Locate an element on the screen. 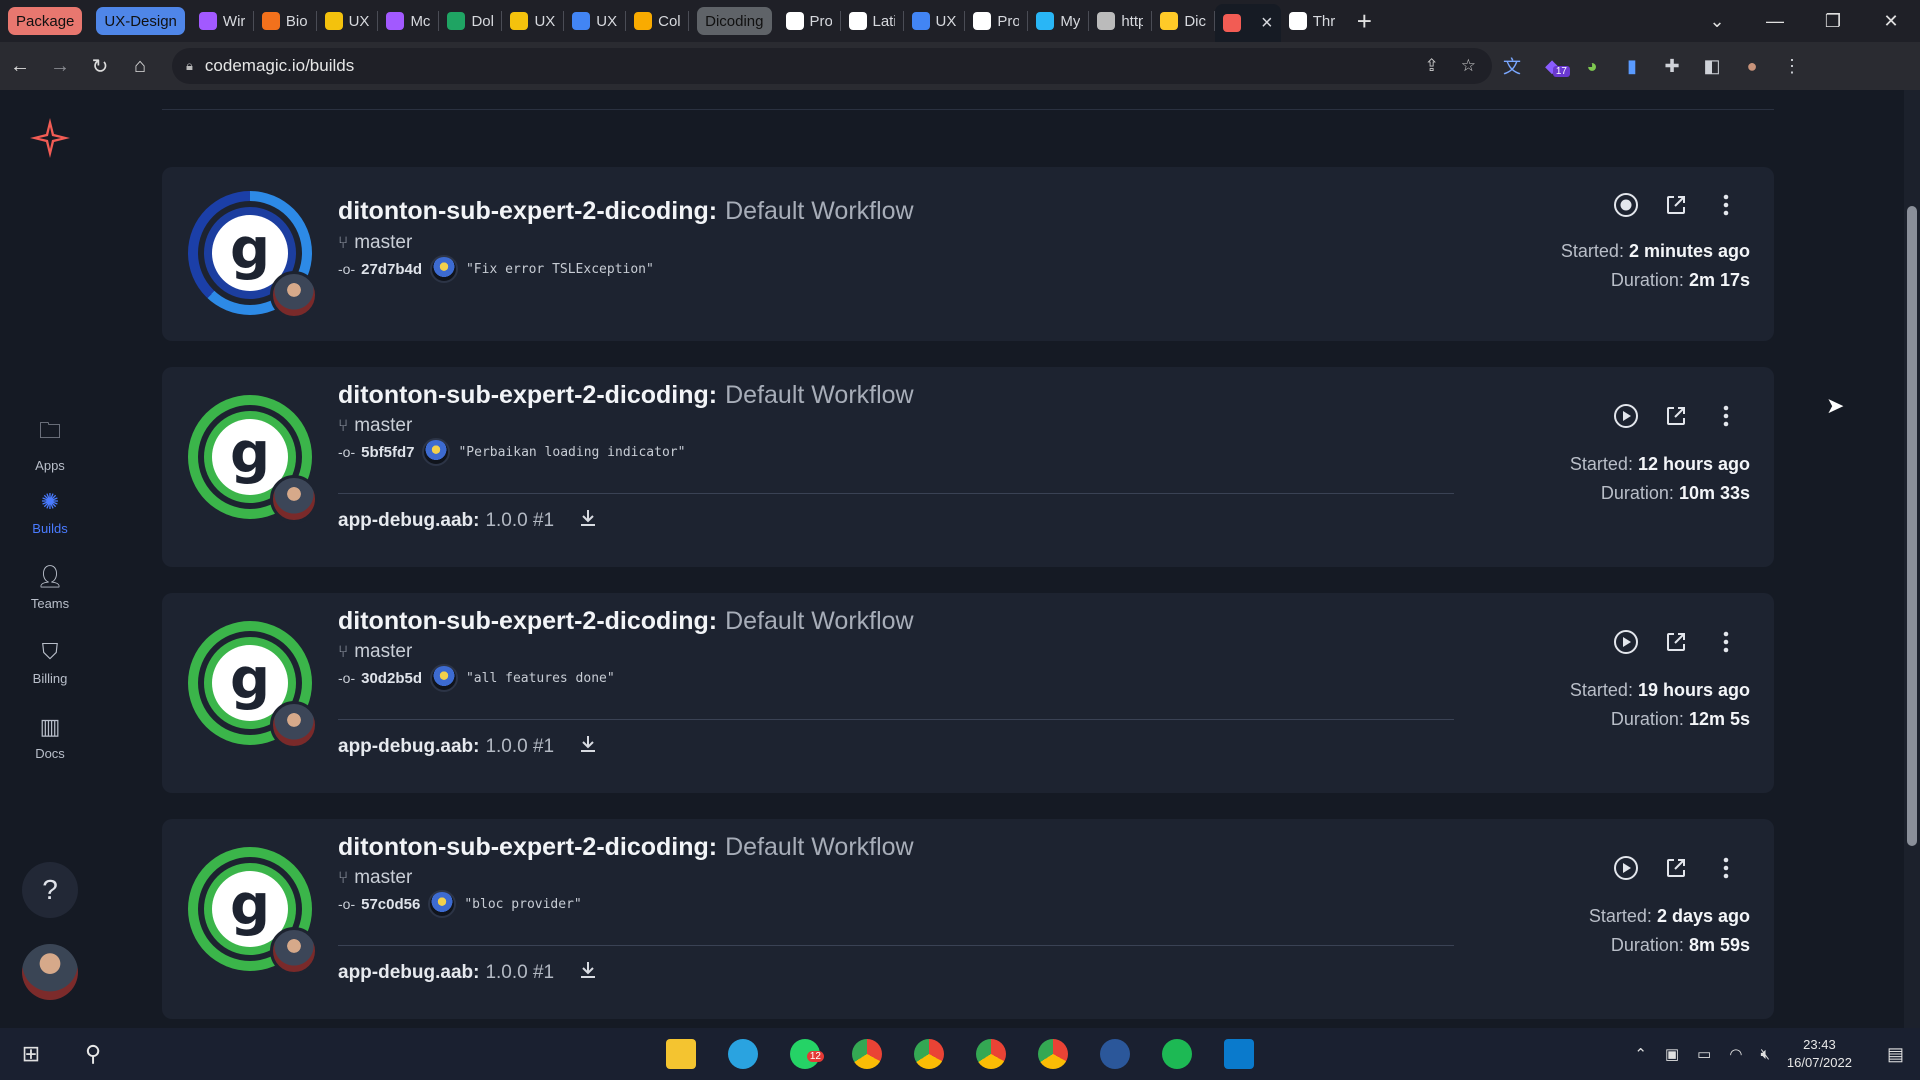  commit-hash: 30d2b5d is located at coordinates (391, 678).